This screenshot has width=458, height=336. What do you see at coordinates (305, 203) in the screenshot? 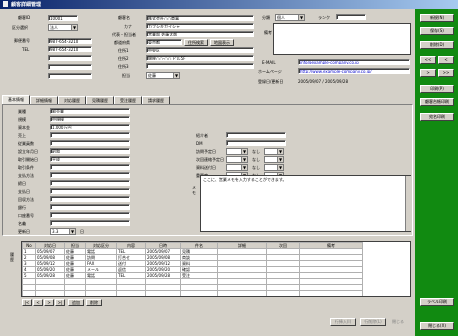
I see `sales-memo-textarea: ここに、営業メモを入力することができます。` at bounding box center [305, 203].